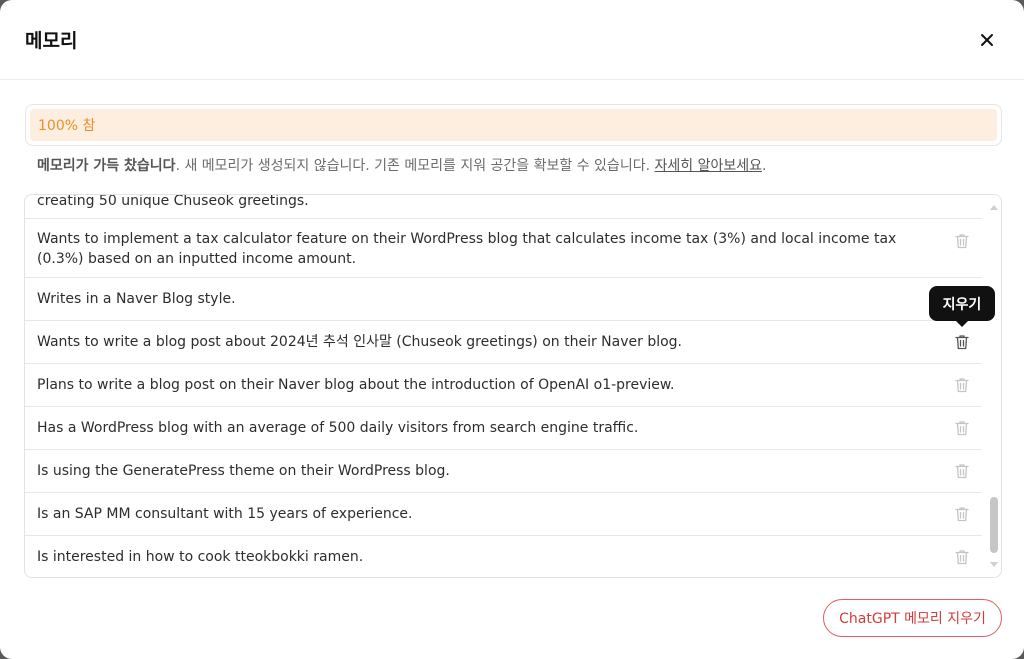 Image resolution: width=1024 pixels, height=659 pixels. Describe the element at coordinates (106, 166) in the screenshot. I see `notice-bold: 메모리가 가득 찼습니다` at that location.